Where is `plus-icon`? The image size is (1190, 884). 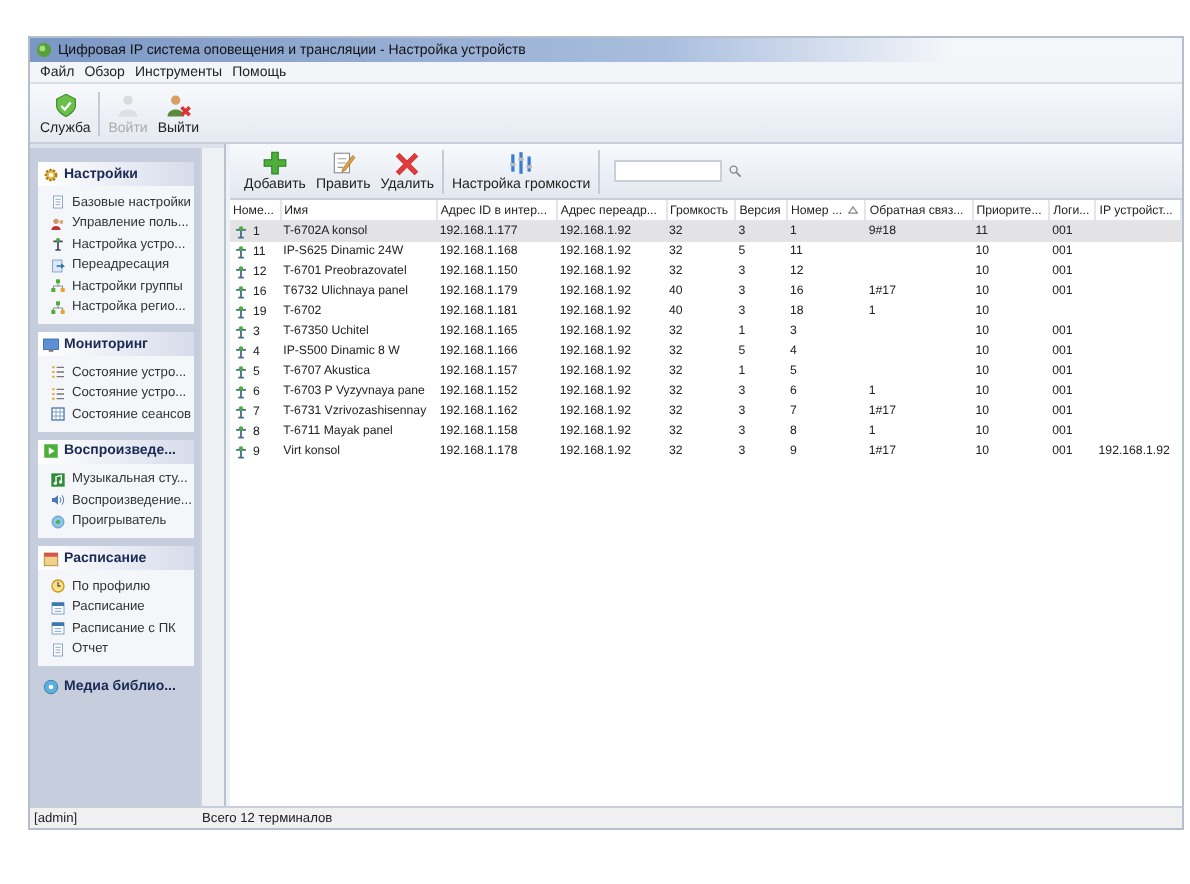 plus-icon is located at coordinates (274, 163).